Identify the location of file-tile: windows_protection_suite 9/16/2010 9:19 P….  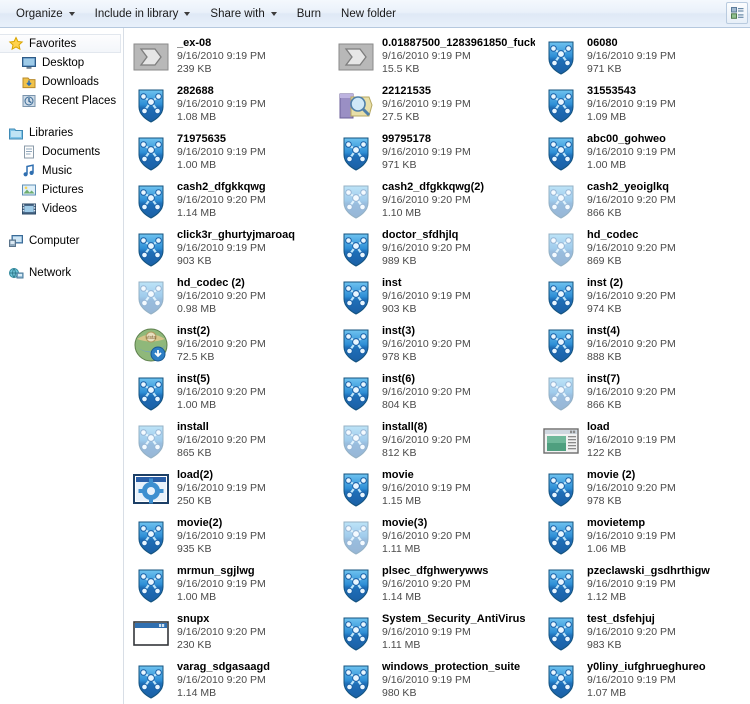
(435, 681).